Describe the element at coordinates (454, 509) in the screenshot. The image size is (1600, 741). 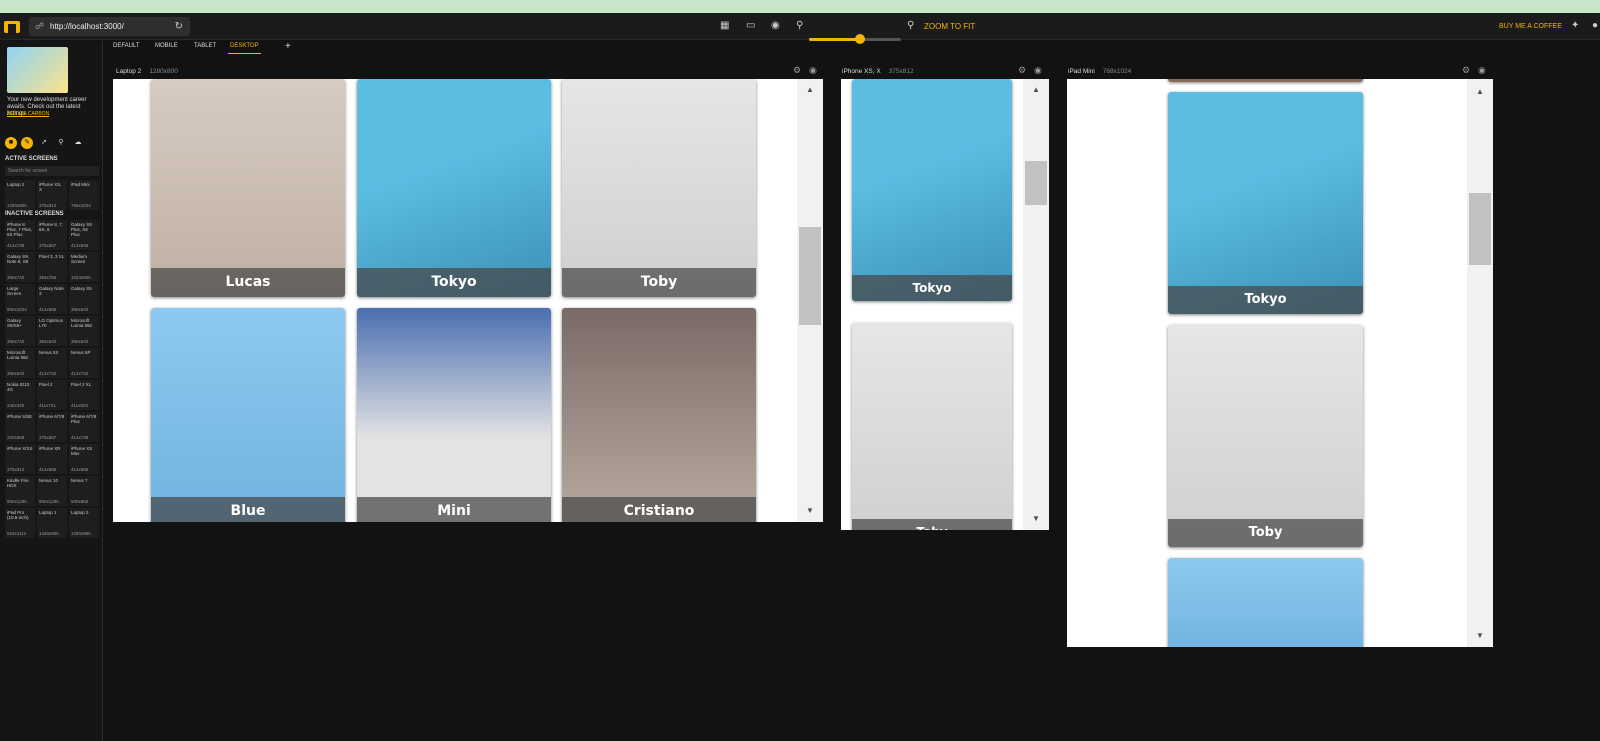
I see `pet-name: Mini` at that location.